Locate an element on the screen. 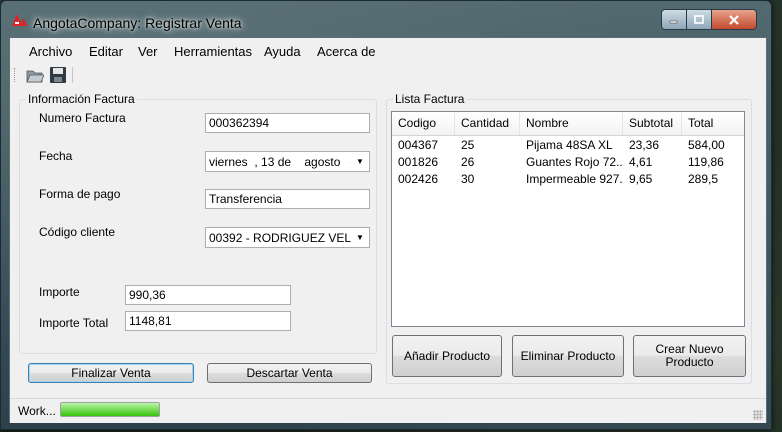 This screenshot has height=432, width=782. codigo-cliente-select: 00392 - RODRIGUEZ VELAS ▼ is located at coordinates (287, 237).